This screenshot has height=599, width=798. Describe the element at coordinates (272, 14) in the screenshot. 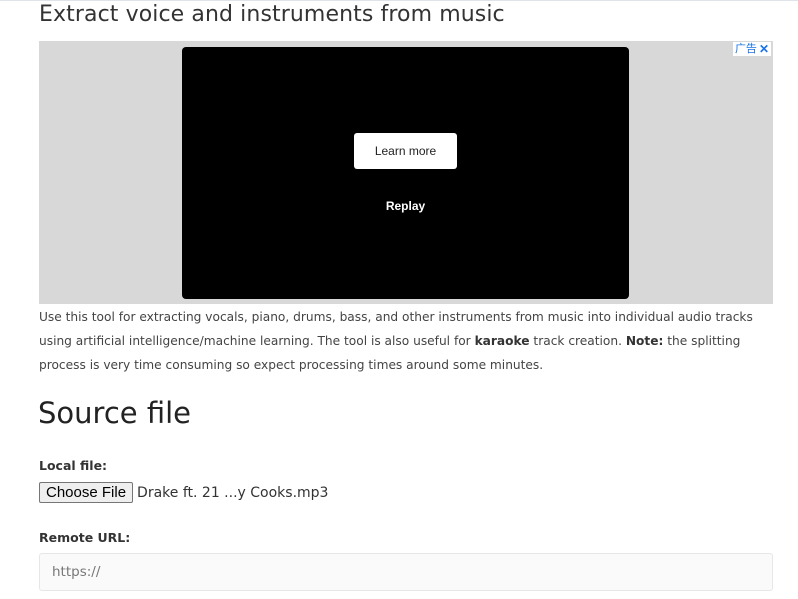

I see `page-title: Extract voice and instruments from music` at that location.